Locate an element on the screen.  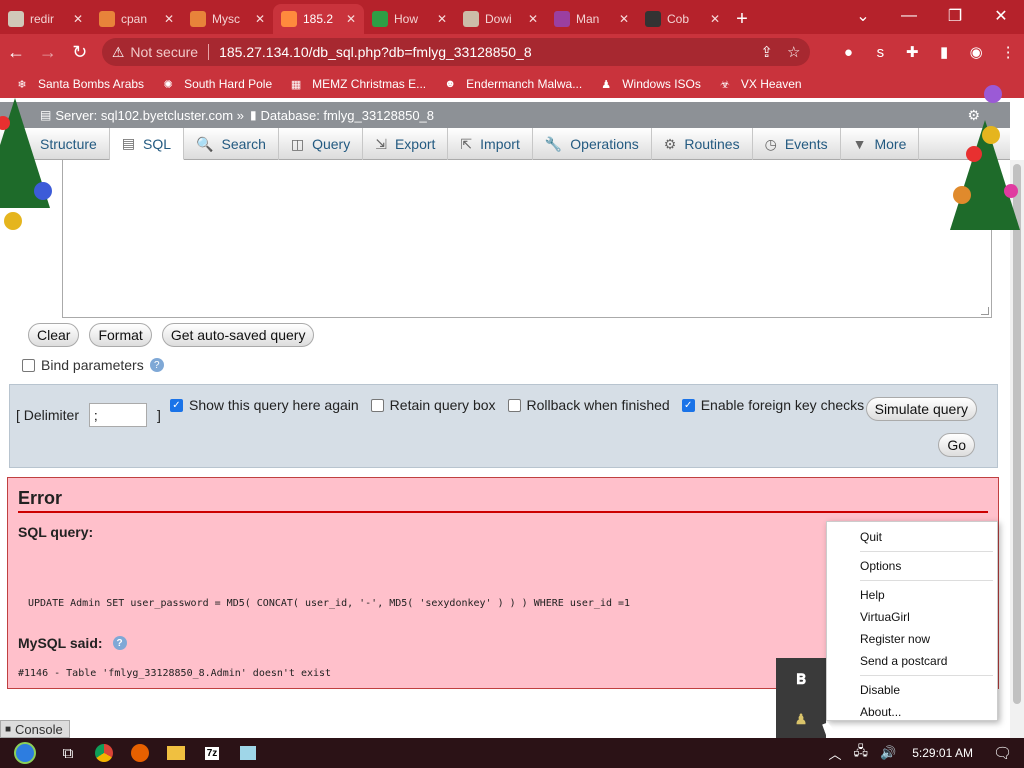
task-view-icon: ⧉ is located at coordinates (68, 753).